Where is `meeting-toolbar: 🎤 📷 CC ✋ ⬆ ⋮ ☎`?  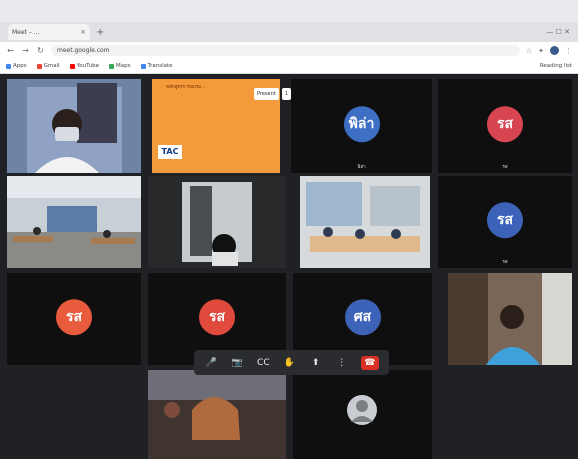
meeting-toolbar: 🎤 📷 CC ✋ ⬆ ⋮ ☎ is located at coordinates (291, 362).